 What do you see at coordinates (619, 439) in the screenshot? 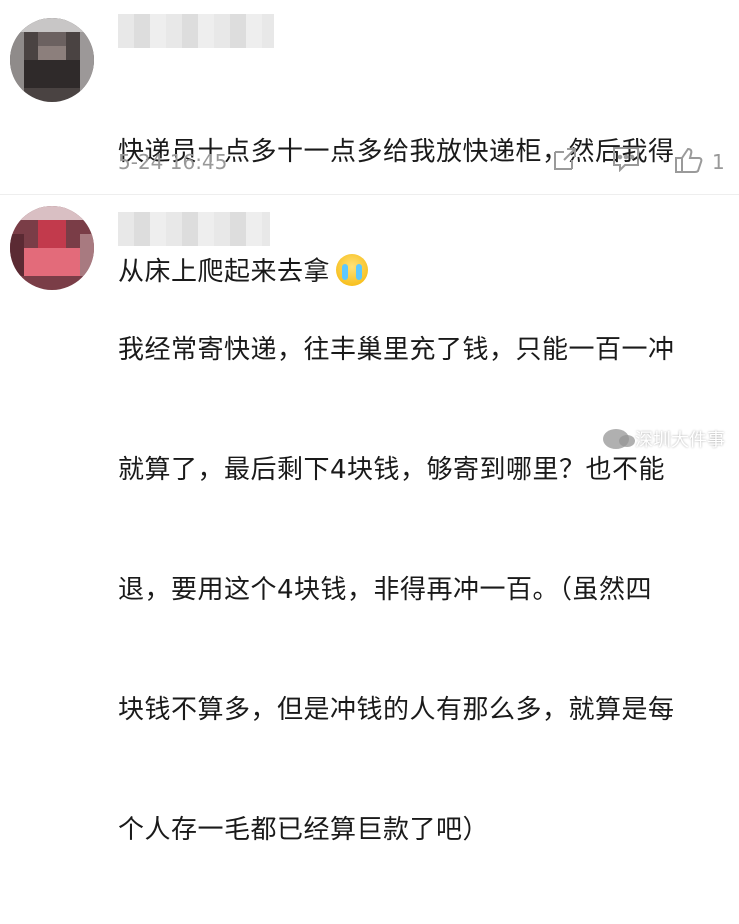
I see `wechat-icon` at bounding box center [619, 439].